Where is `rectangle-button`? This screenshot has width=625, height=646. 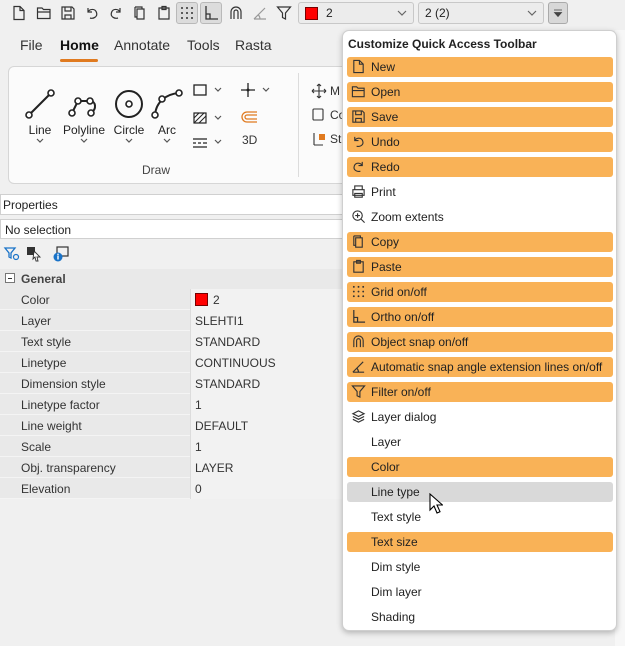 rectangle-button is located at coordinates (207, 90).